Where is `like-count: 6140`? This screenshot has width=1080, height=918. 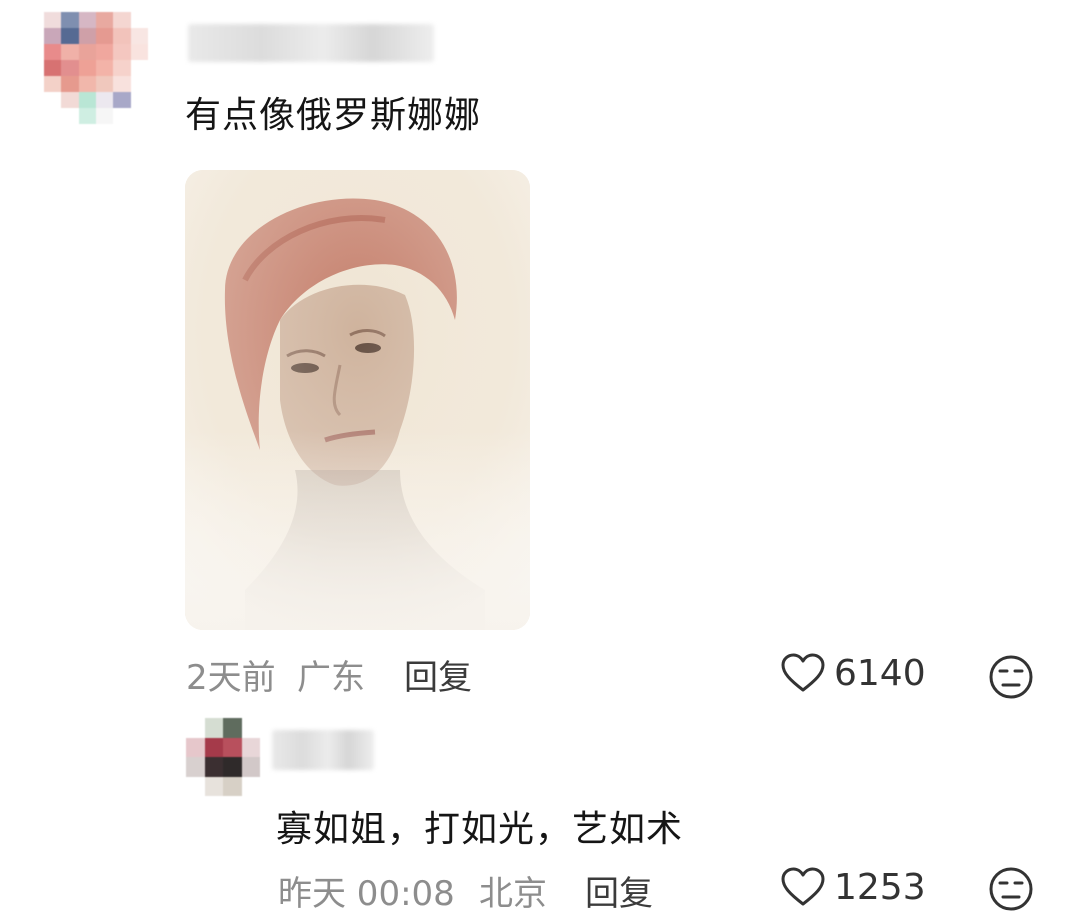 like-count: 6140 is located at coordinates (880, 673).